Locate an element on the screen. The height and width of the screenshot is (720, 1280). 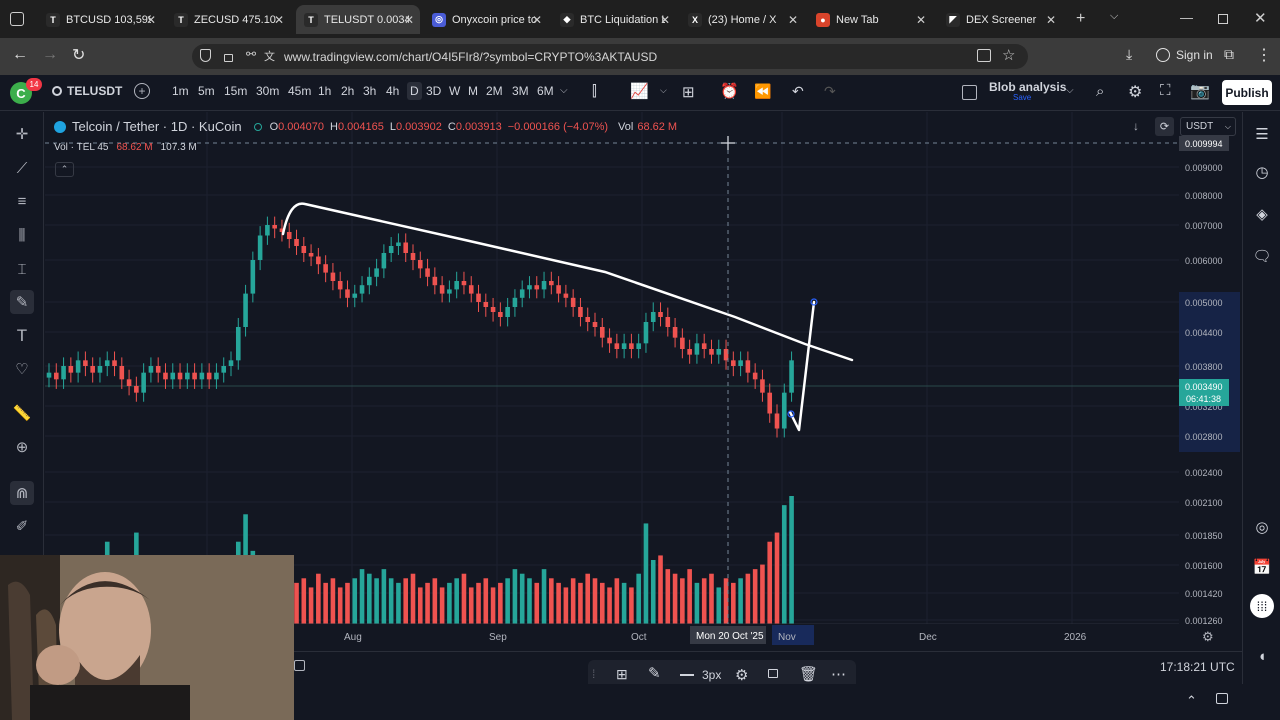
redo-icon: ↷ is located at coordinates (830, 91).